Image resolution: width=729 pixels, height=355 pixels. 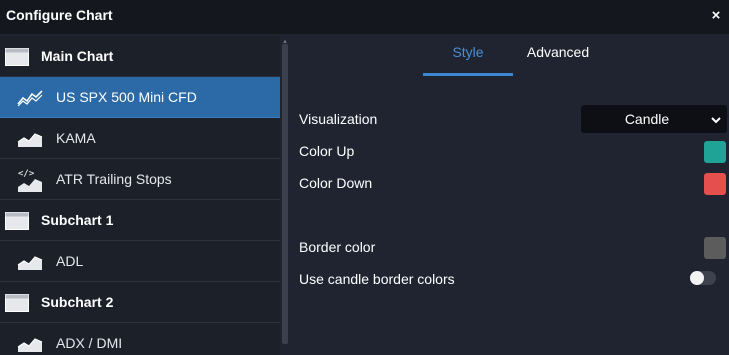 I want to click on tree-item-label: Subchart 1, so click(x=77, y=220).